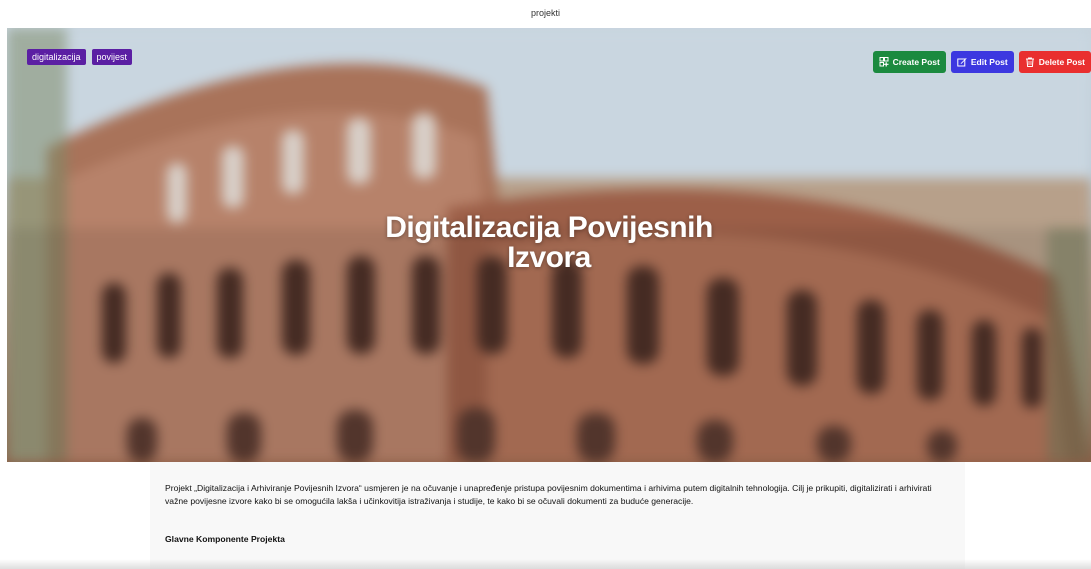  Describe the element at coordinates (962, 62) in the screenshot. I see `edit-icon` at that location.